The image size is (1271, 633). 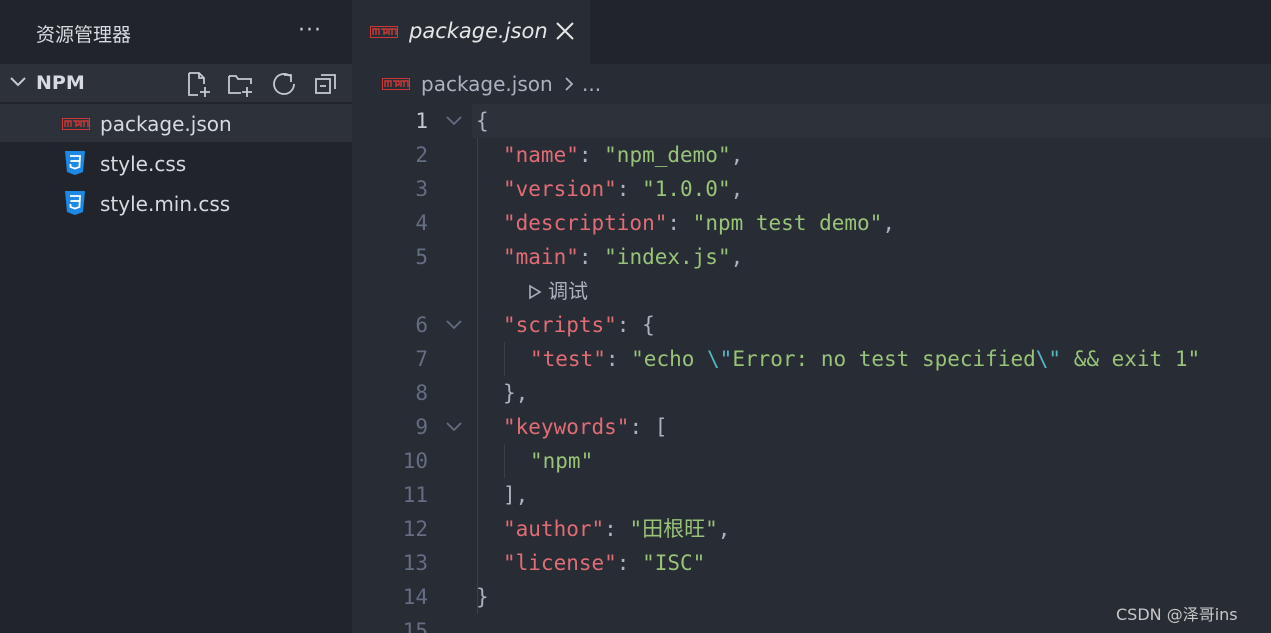 I want to click on new-file-icon, so click(x=198, y=84).